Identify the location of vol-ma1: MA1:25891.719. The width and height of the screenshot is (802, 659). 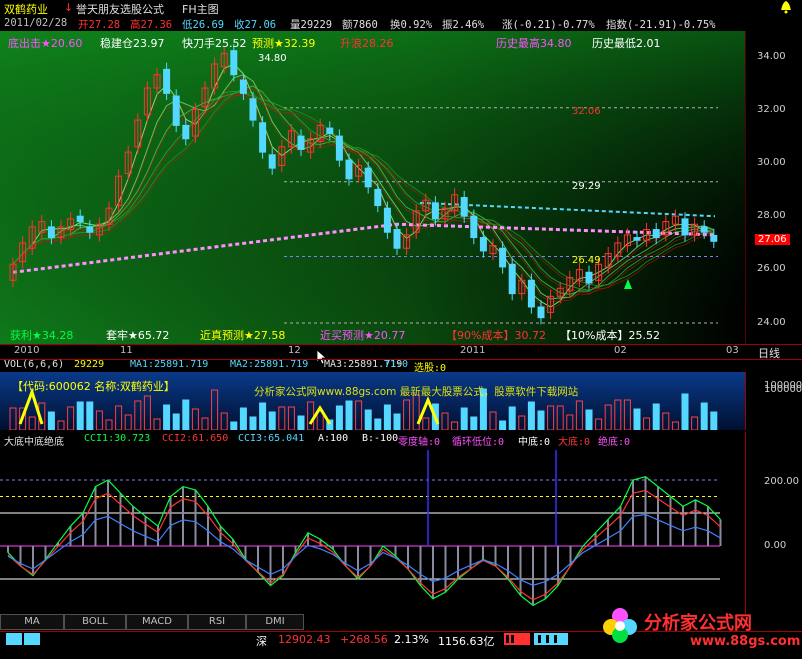
(169, 364).